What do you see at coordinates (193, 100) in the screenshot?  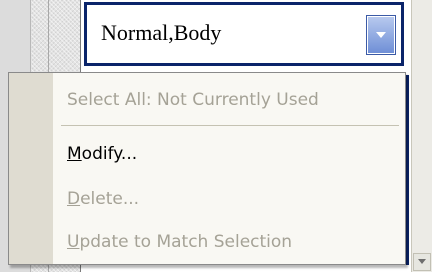 I see `menu-item-label: Select All: Not Currently Used` at bounding box center [193, 100].